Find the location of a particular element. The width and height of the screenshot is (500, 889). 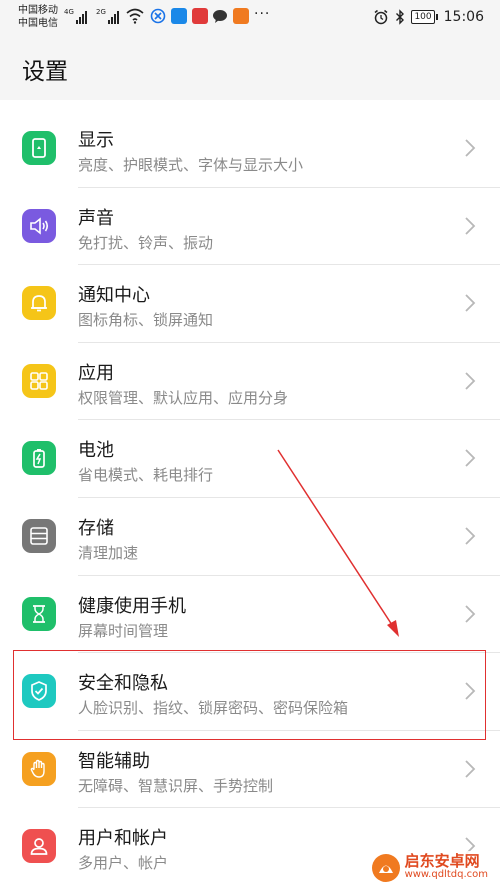

battery-indicator: 100 is located at coordinates (424, 17).